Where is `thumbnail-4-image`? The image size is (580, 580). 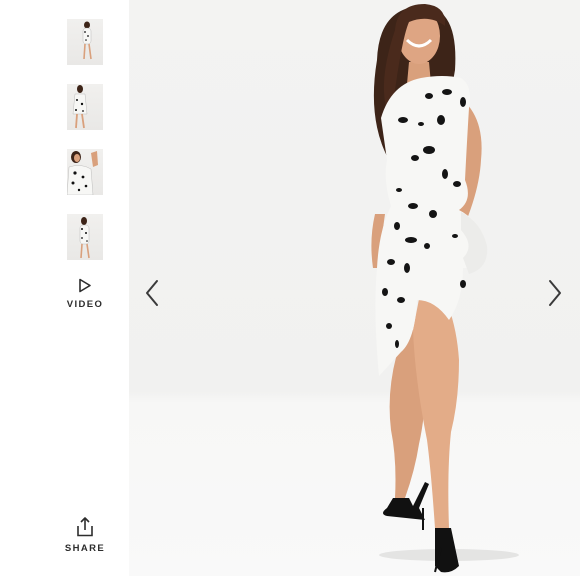
thumbnail-4-image is located at coordinates (84, 238).